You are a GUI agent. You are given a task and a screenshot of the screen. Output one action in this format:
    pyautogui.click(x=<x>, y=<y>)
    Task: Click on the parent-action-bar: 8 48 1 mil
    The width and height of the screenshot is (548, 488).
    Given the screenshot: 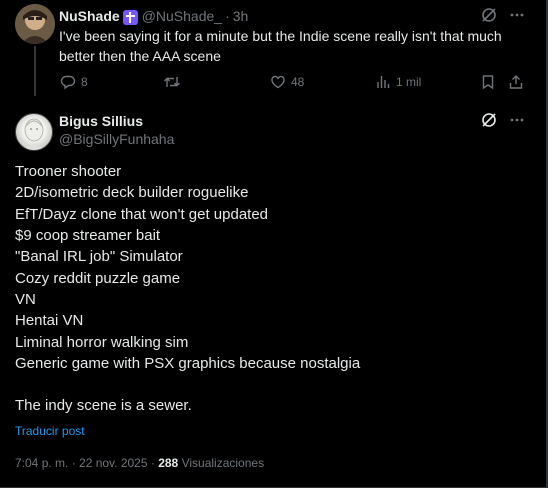 What is the action you would take?
    pyautogui.click(x=291, y=82)
    